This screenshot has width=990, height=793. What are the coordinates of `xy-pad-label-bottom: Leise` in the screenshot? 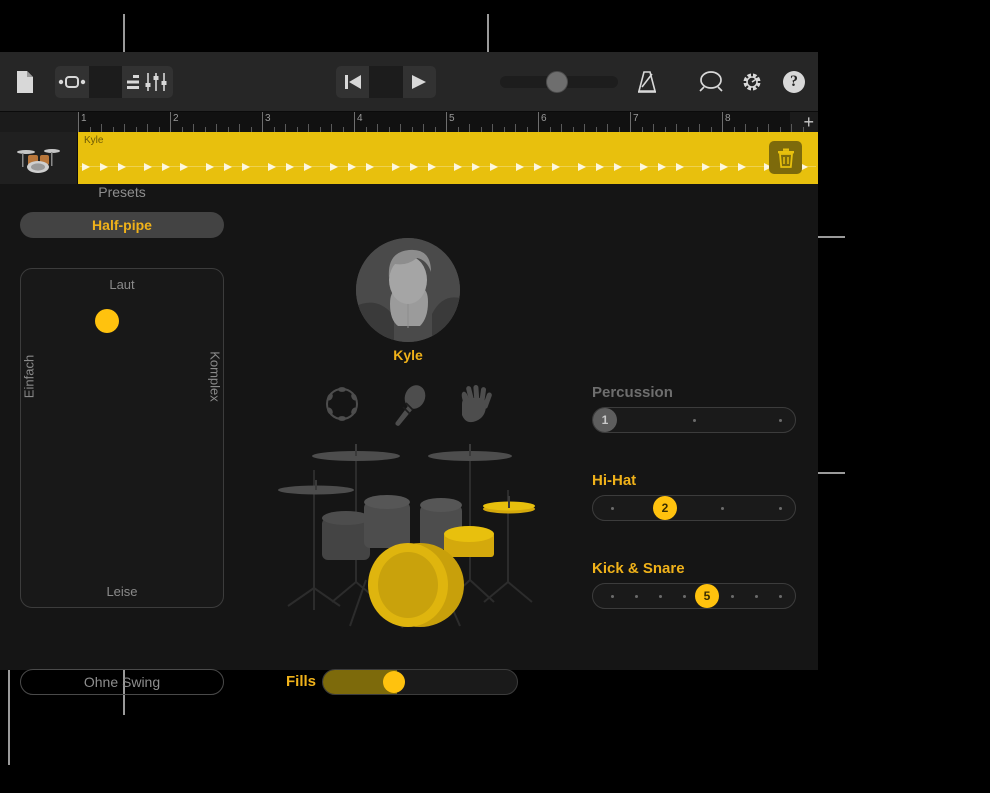 It's located at (122, 591).